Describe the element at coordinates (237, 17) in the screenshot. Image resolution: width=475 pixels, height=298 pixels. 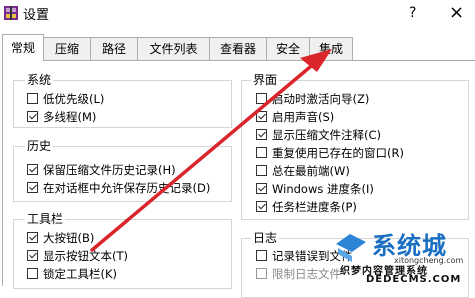
I see `title-bar: 设置 ? ×` at that location.